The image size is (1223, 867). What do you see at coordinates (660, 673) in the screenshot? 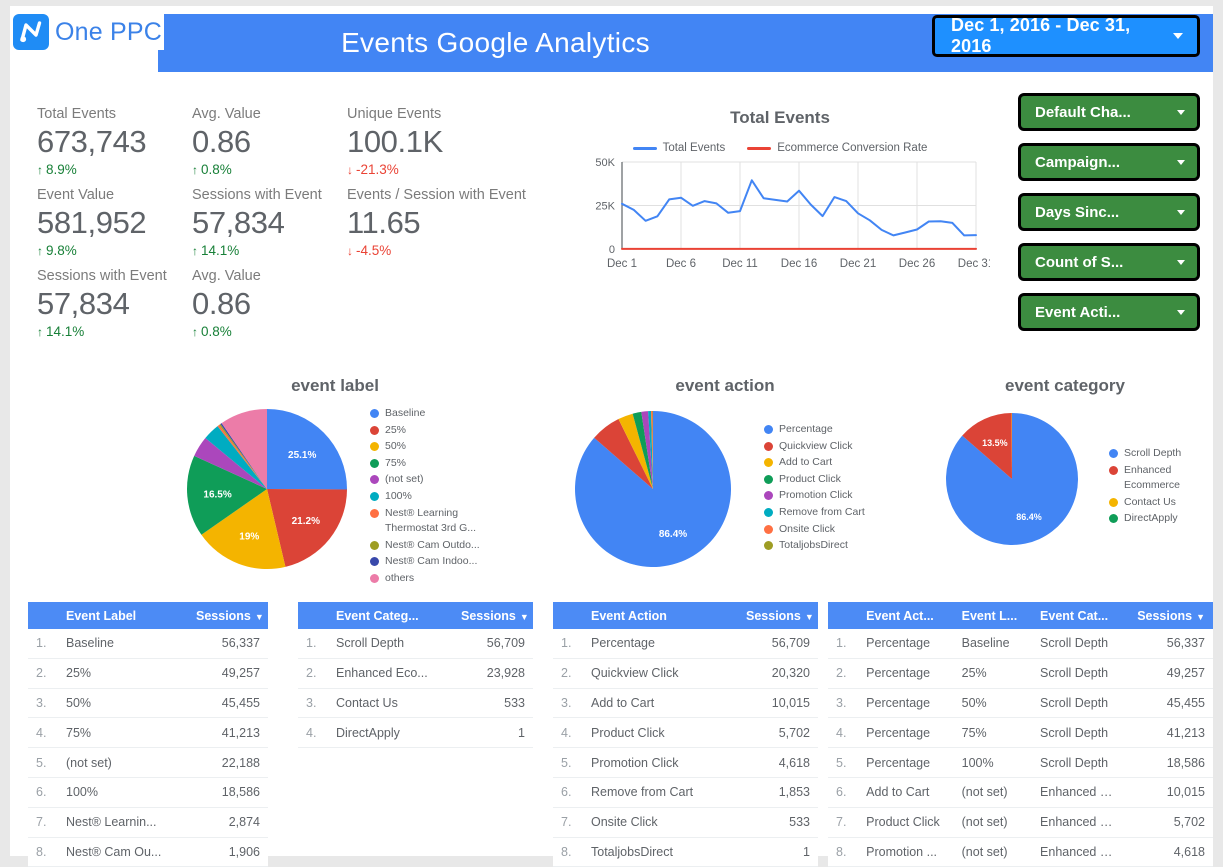
I see `dimension-value: Quickview Click` at bounding box center [660, 673].